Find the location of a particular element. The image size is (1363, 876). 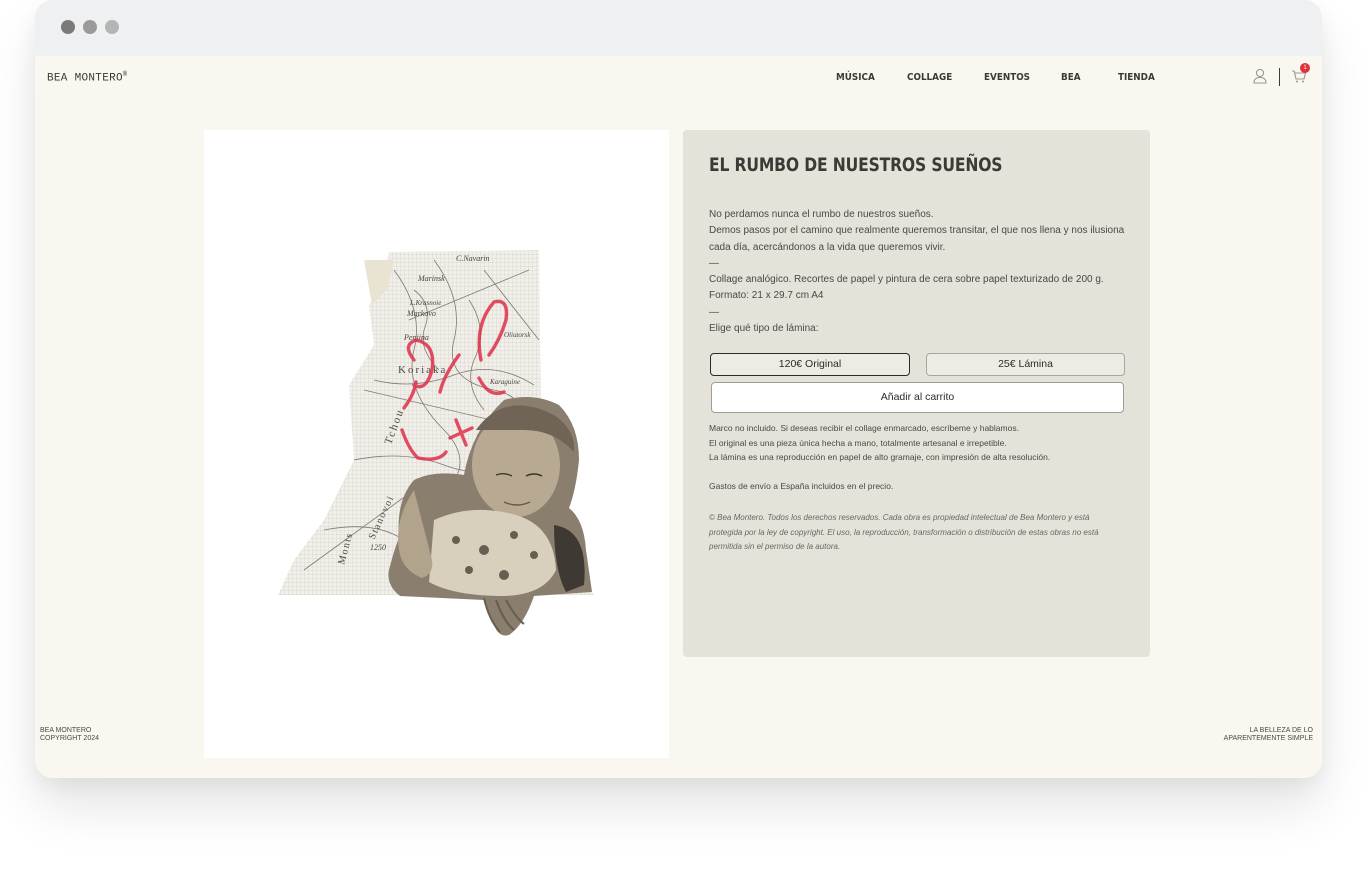

product-title: EL RUMBO DE NUESTROS SUEÑOS is located at coordinates (856, 165).